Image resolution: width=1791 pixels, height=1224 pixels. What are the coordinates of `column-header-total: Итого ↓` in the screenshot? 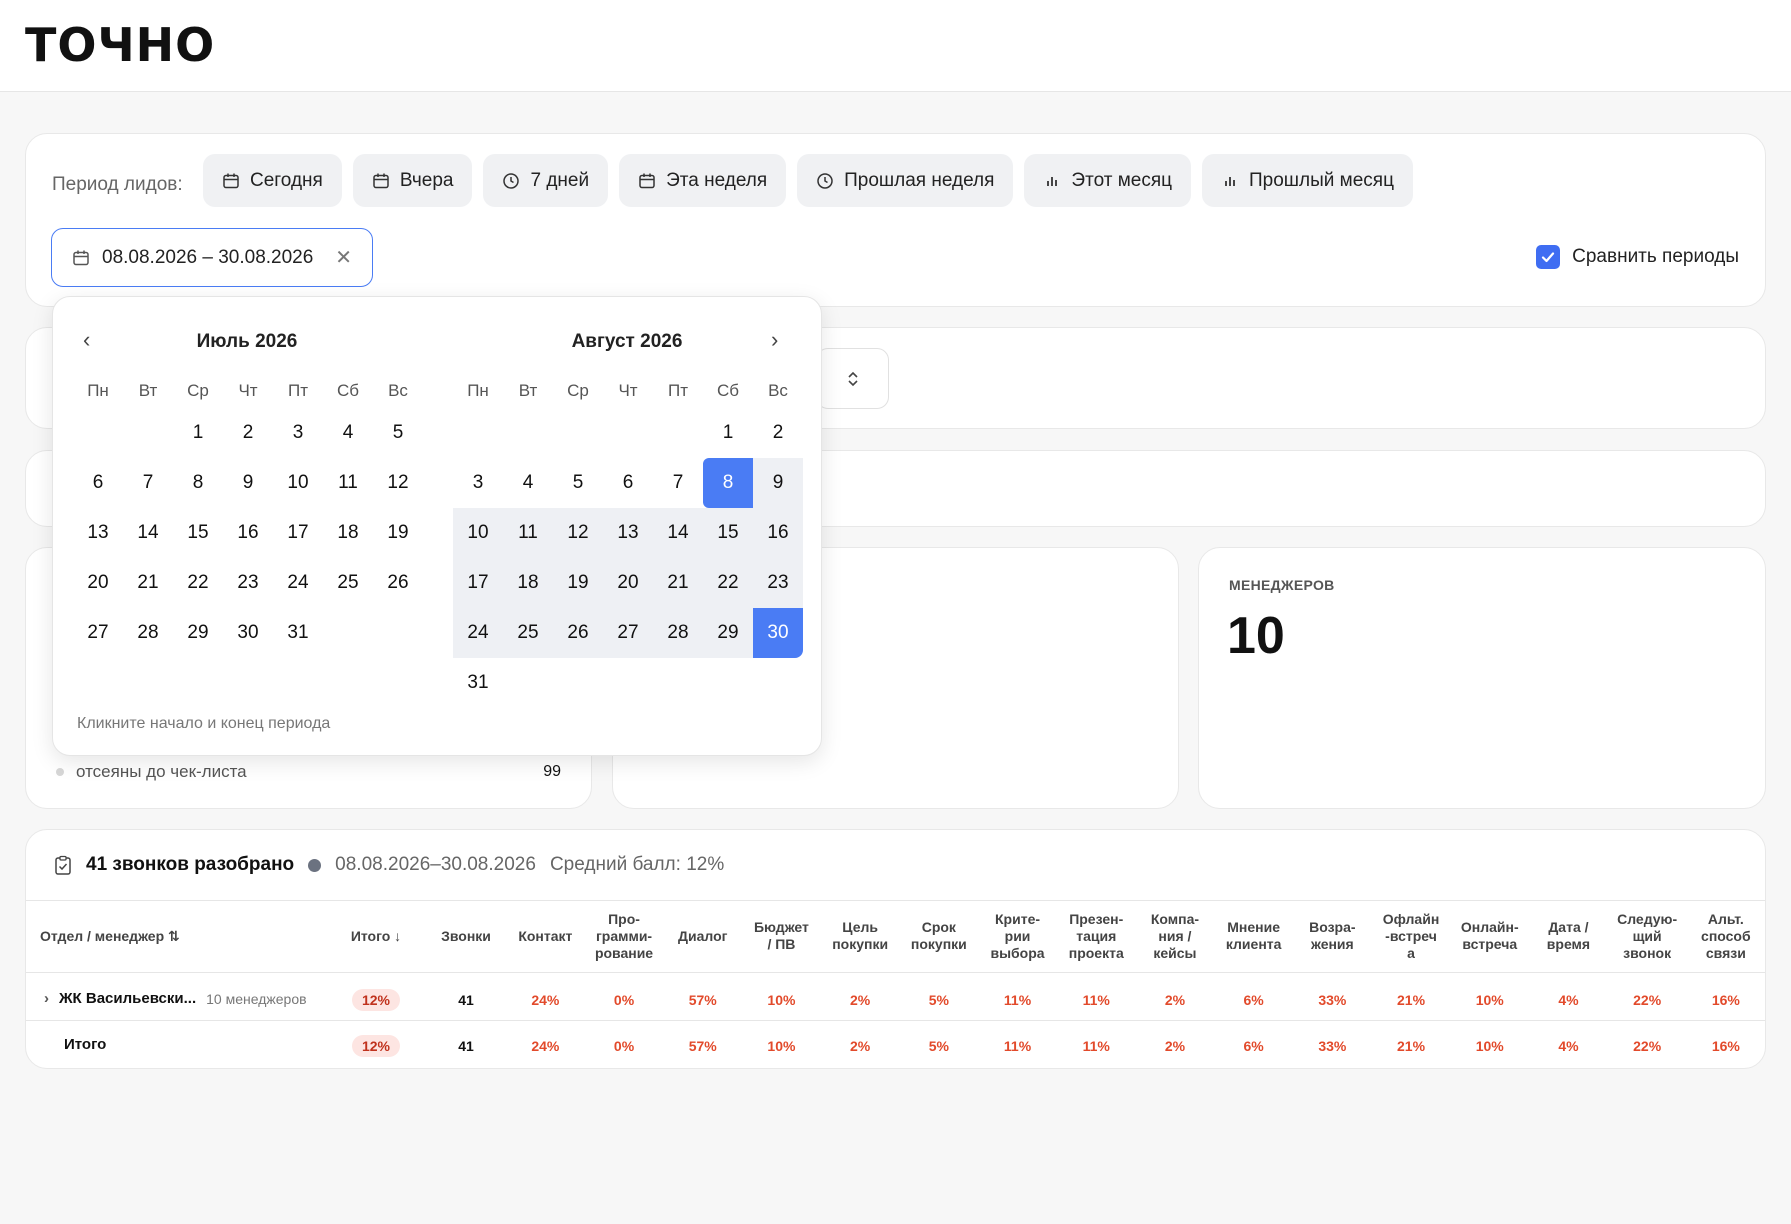 It's located at (376, 936).